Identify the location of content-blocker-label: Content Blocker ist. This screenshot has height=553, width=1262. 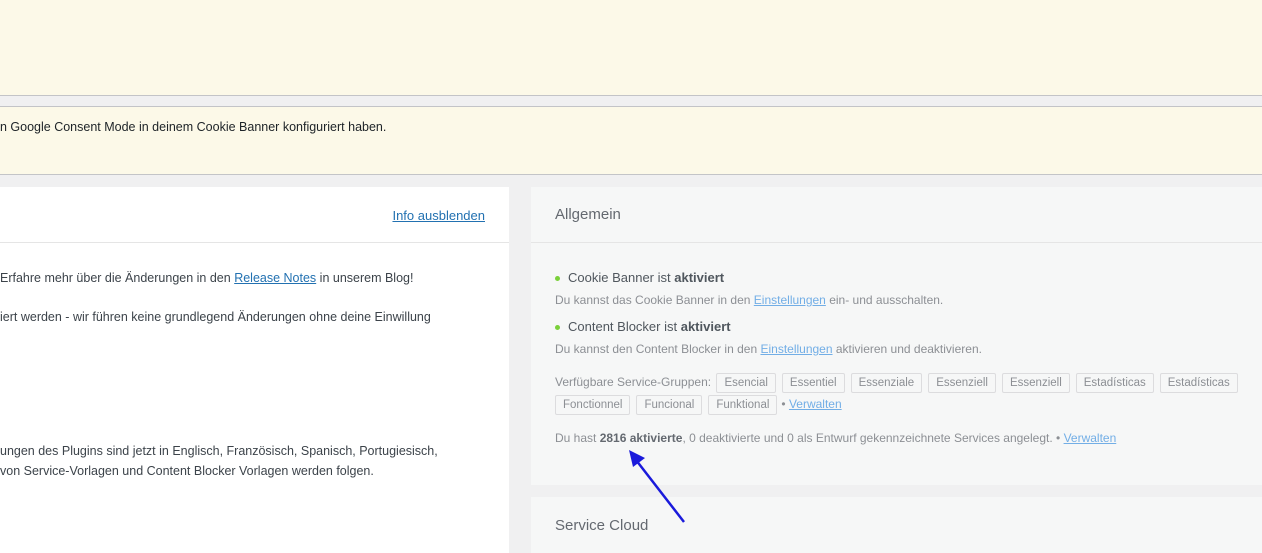
(624, 326).